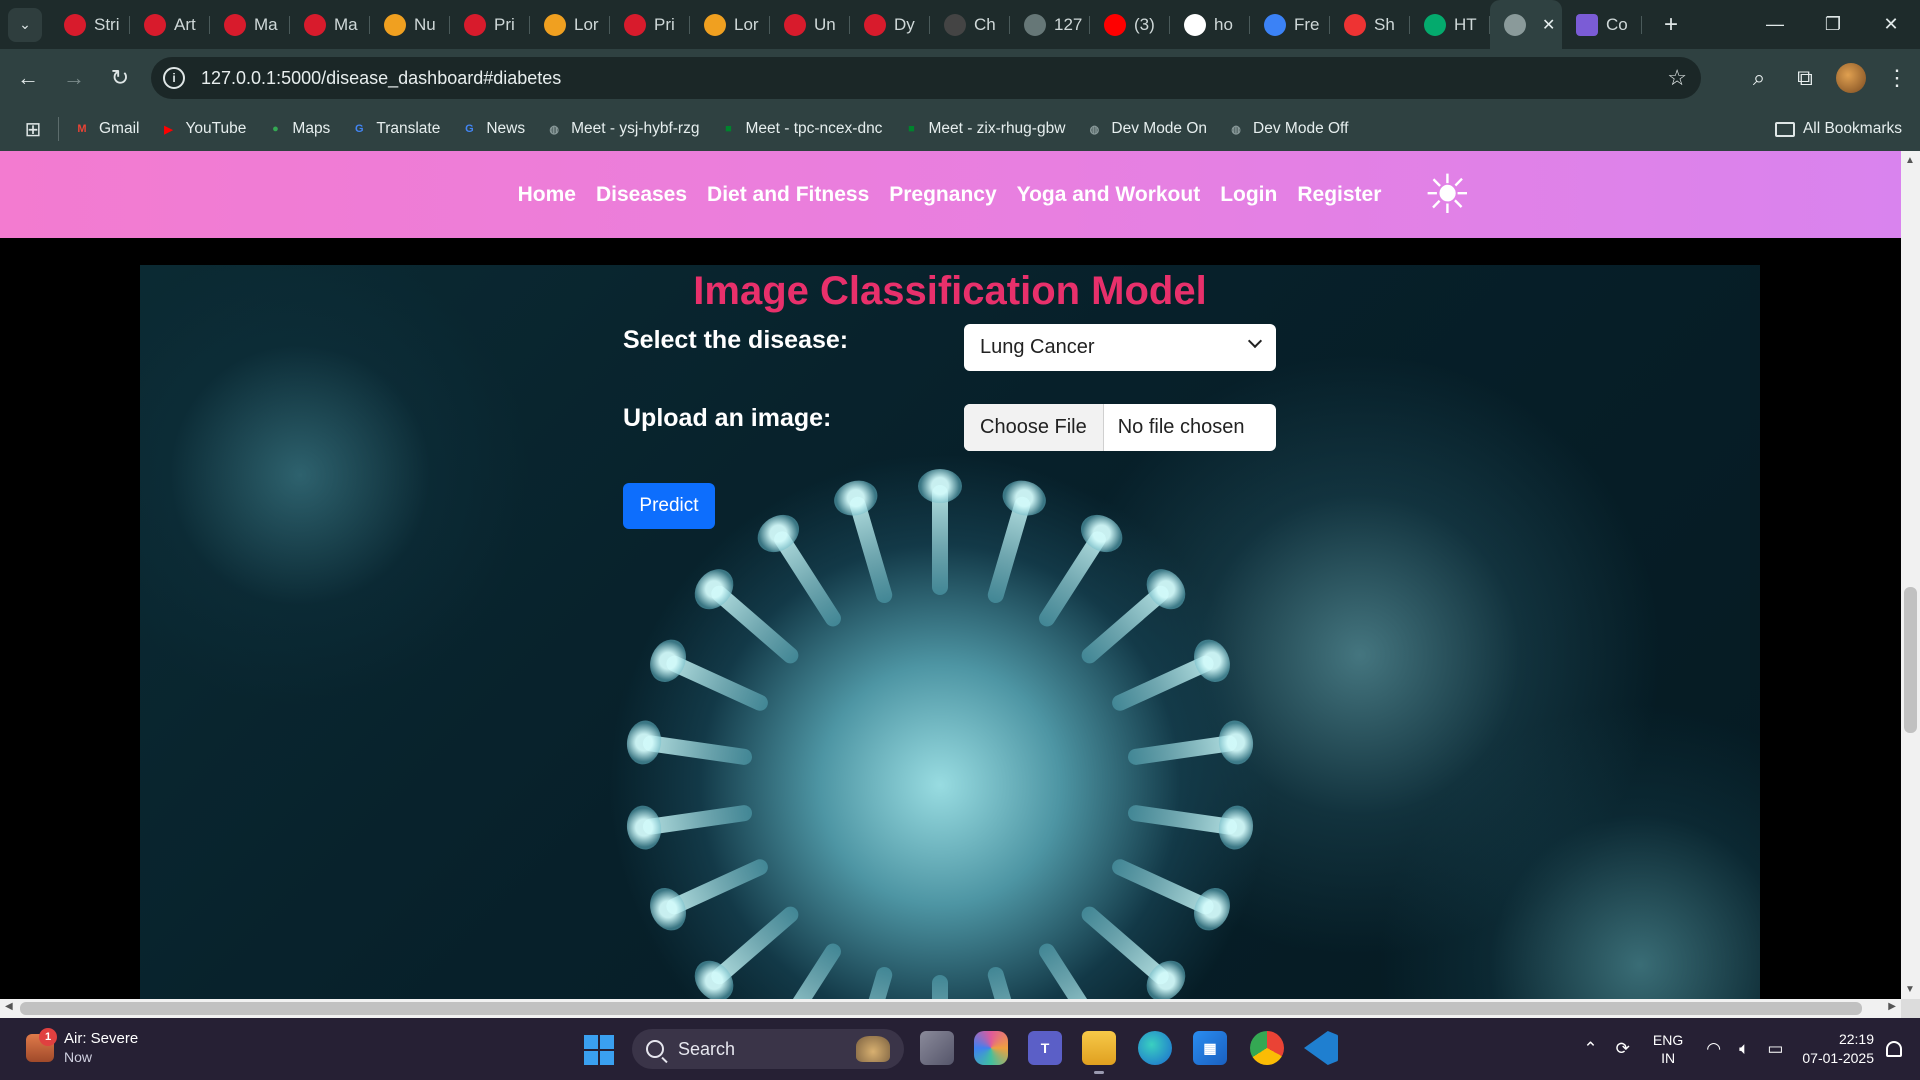  I want to click on scroll-left-icon: ◀, so click(9, 1006).